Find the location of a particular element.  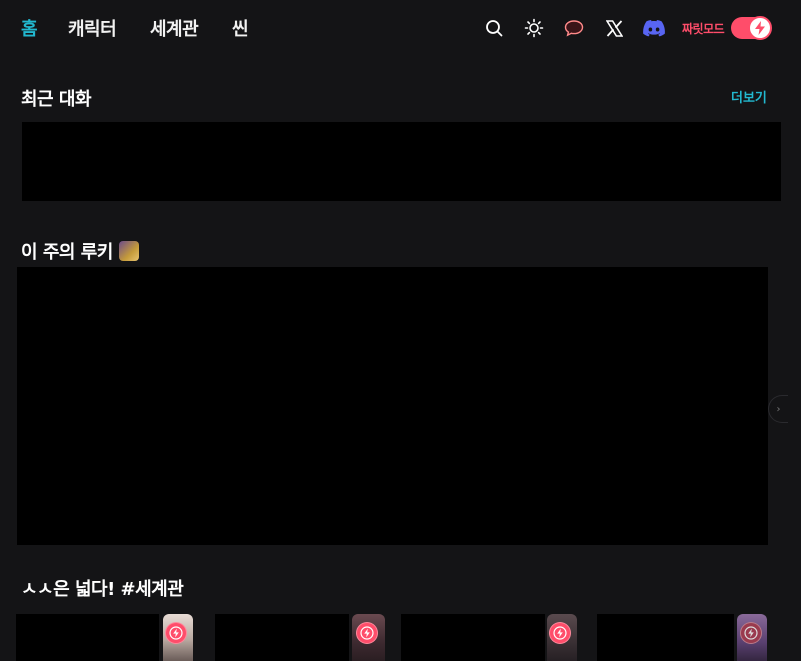

lightning-icon is located at coordinates (760, 28).